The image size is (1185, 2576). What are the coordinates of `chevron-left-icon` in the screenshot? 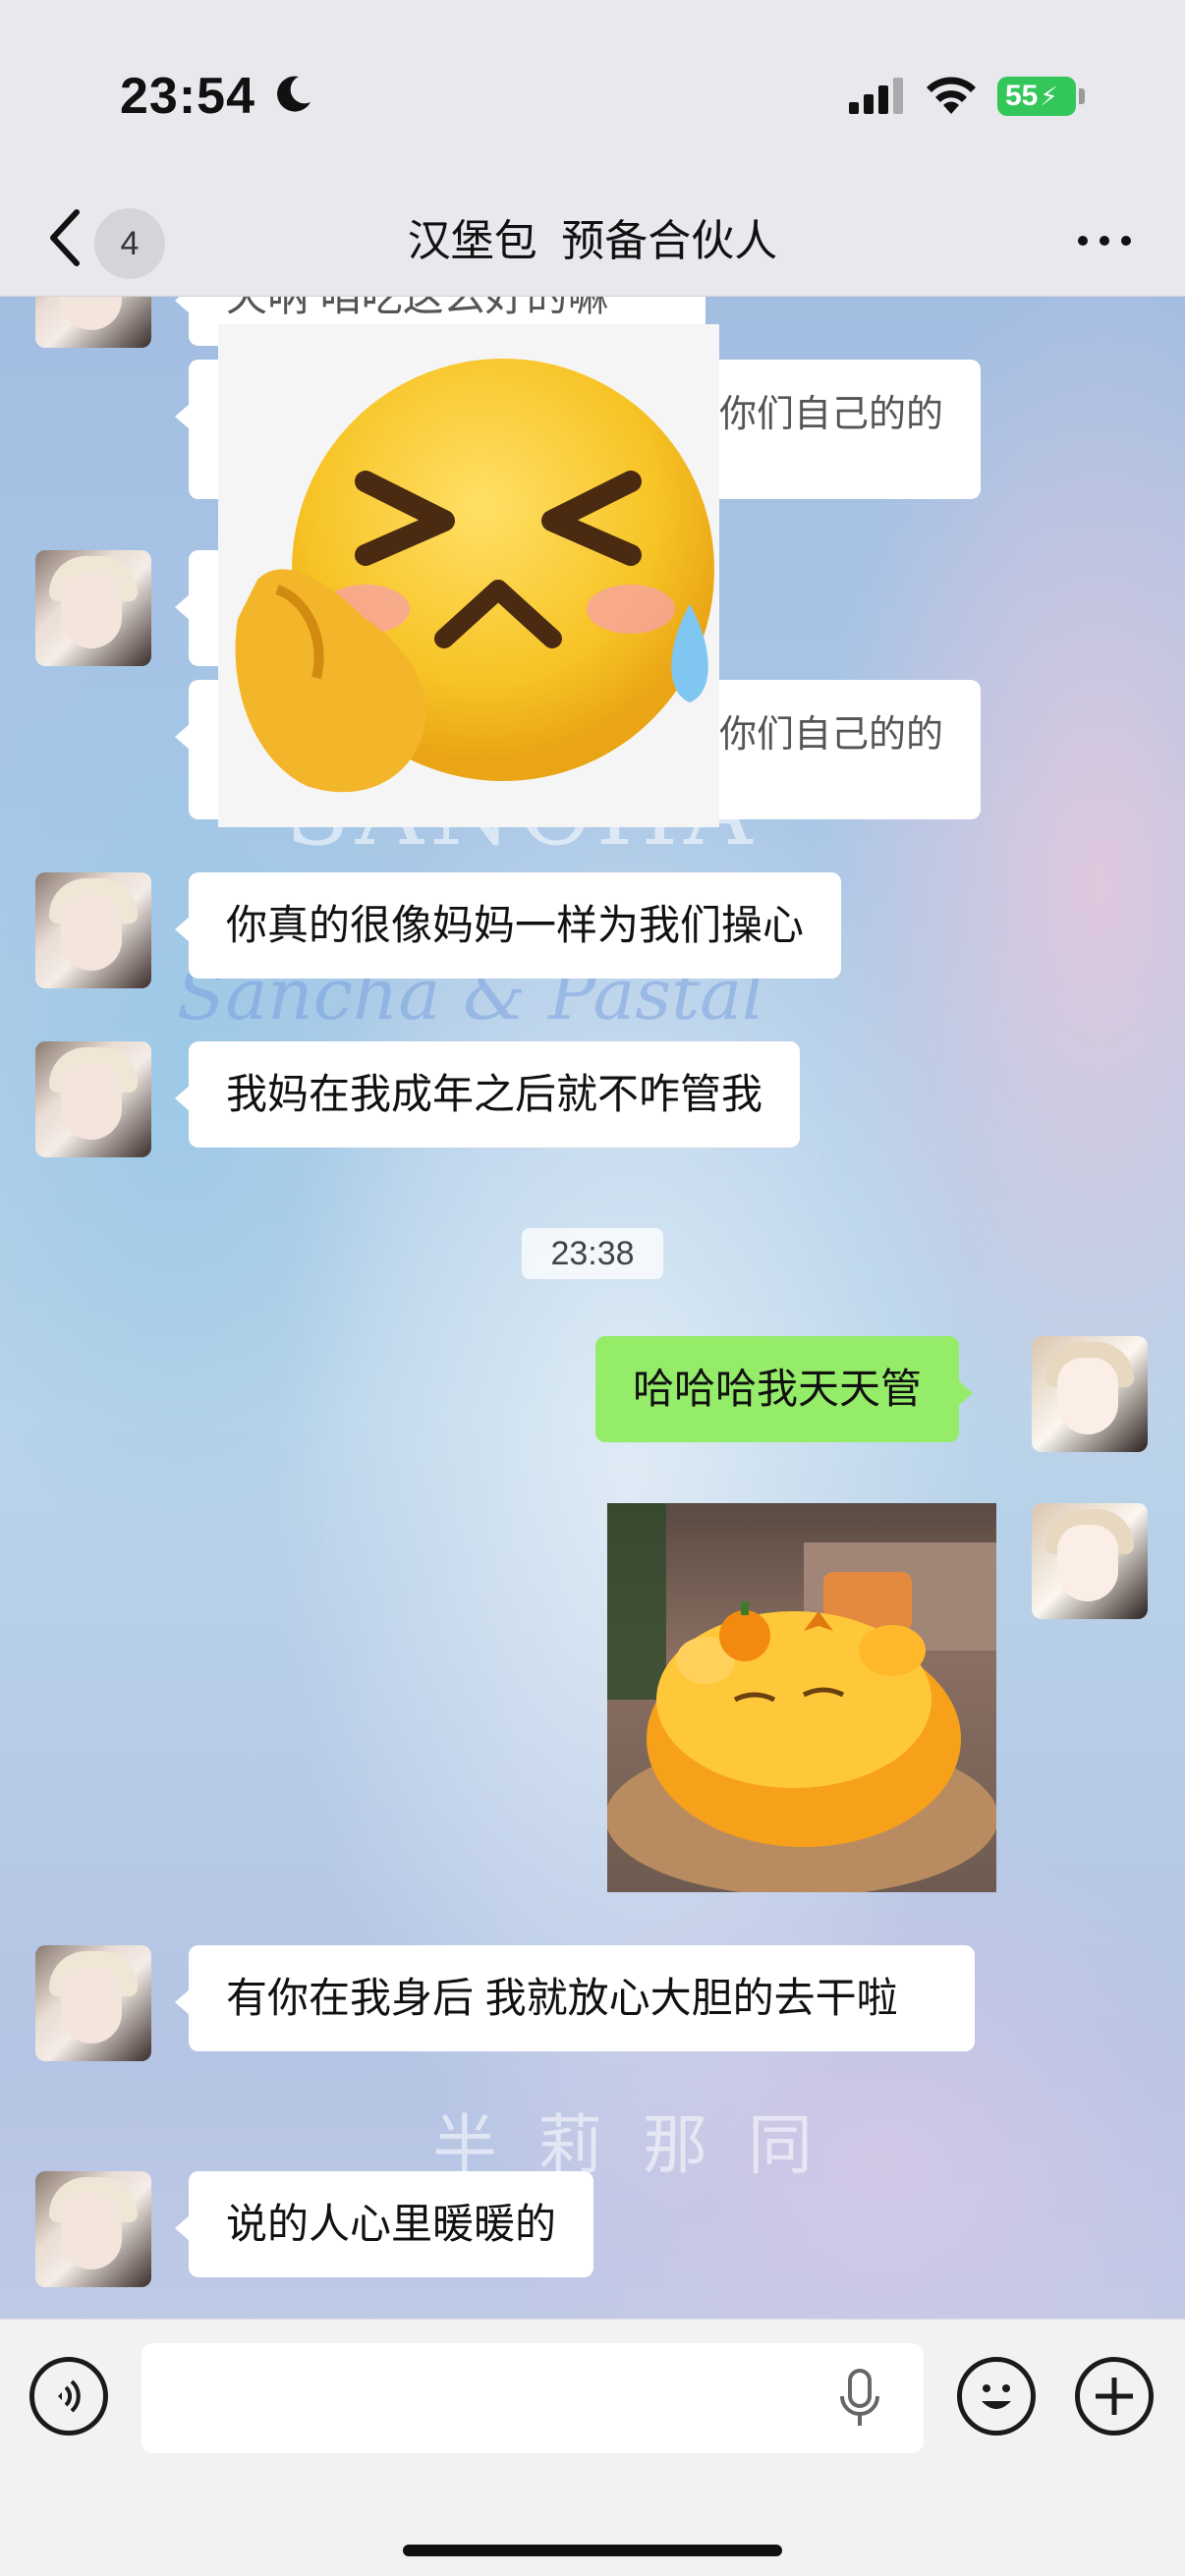 It's located at (65, 237).